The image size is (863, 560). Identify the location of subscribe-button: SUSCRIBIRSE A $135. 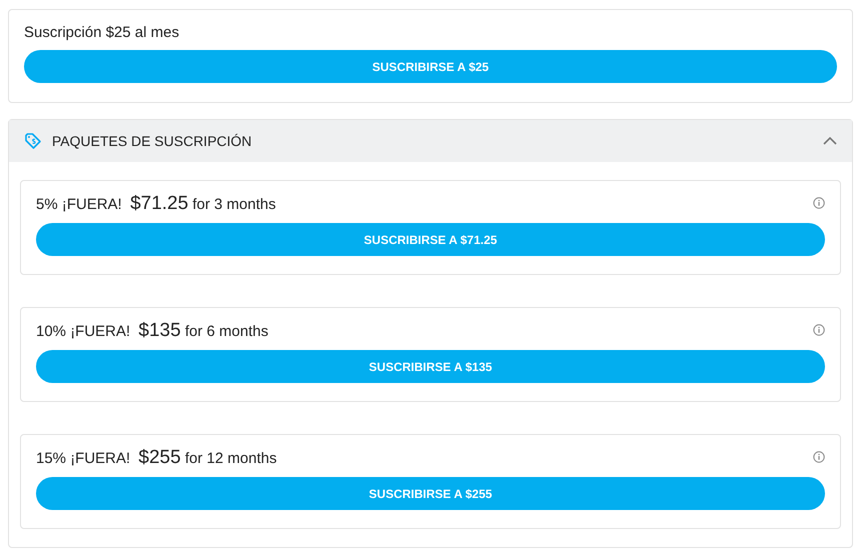
(430, 366).